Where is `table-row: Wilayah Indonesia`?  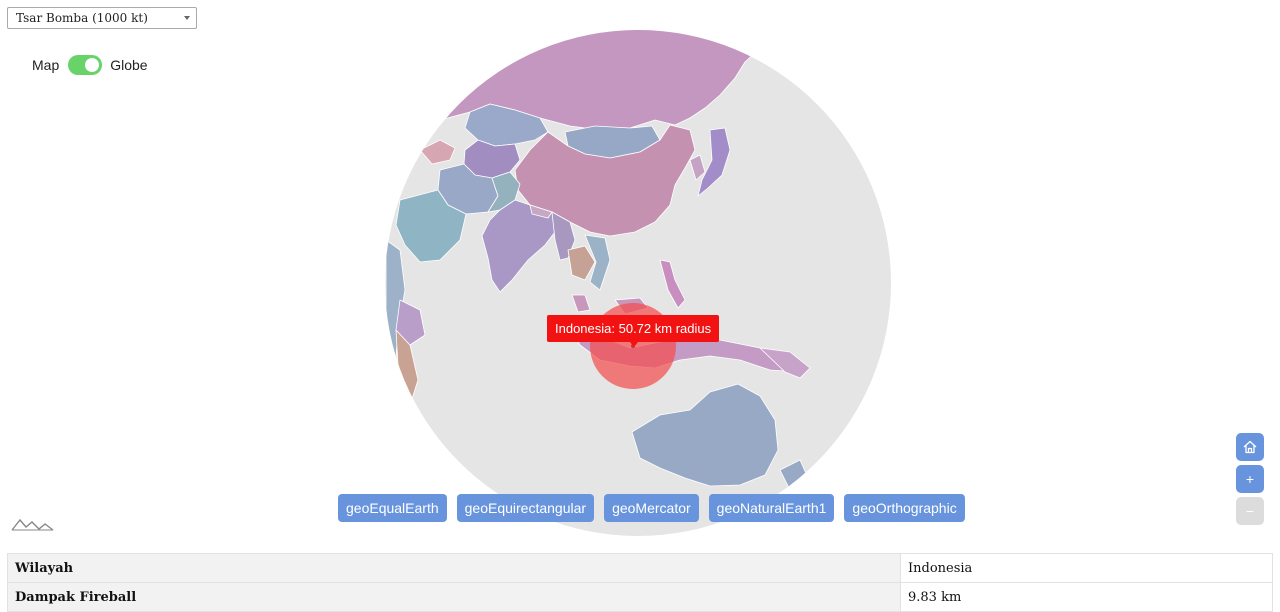 table-row: Wilayah Indonesia is located at coordinates (640, 568).